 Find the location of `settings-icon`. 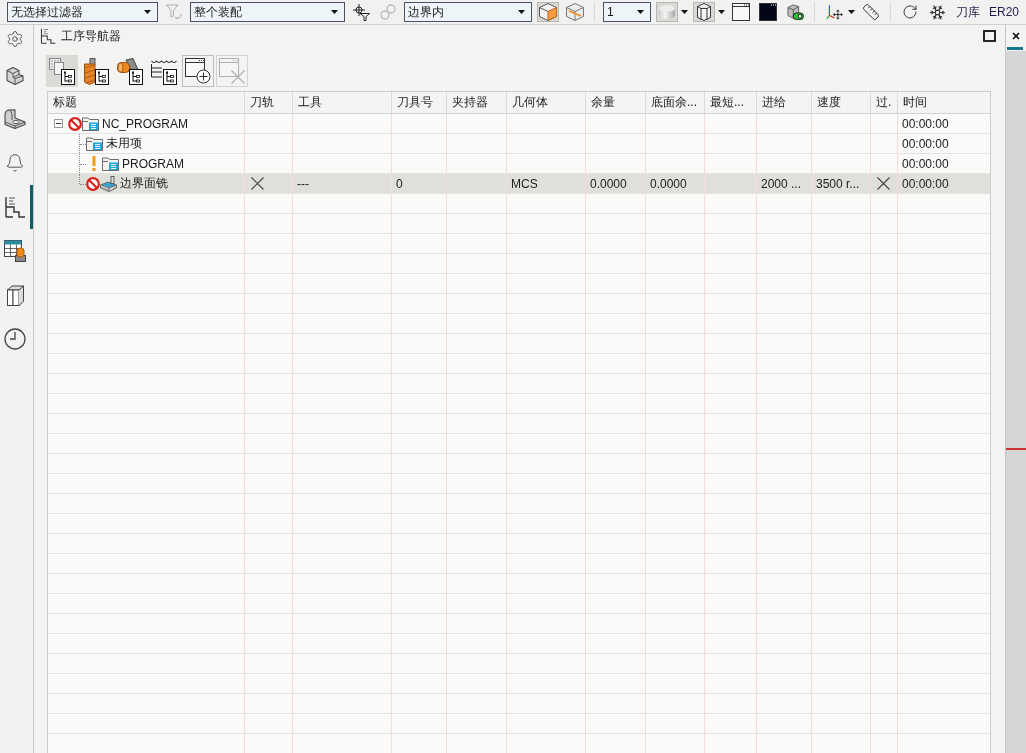

settings-icon is located at coordinates (15, 39).